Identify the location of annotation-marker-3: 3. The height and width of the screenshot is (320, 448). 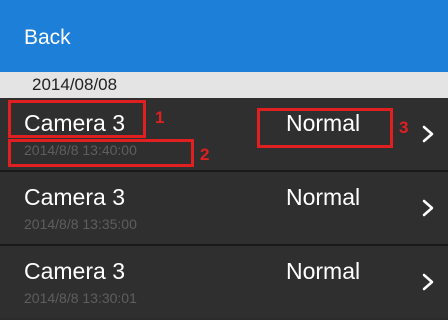
(404, 127).